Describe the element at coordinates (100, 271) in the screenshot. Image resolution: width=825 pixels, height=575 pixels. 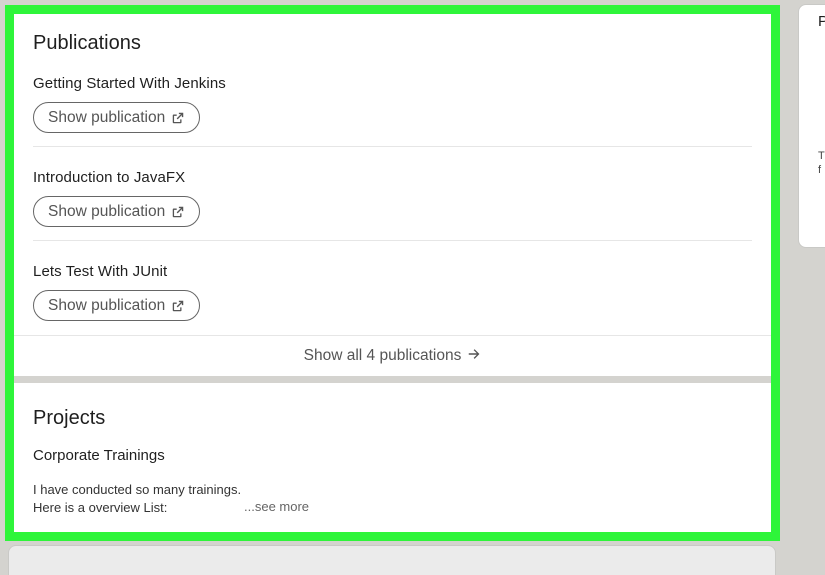
I see `publication-title: Lets Test With JUnit` at that location.